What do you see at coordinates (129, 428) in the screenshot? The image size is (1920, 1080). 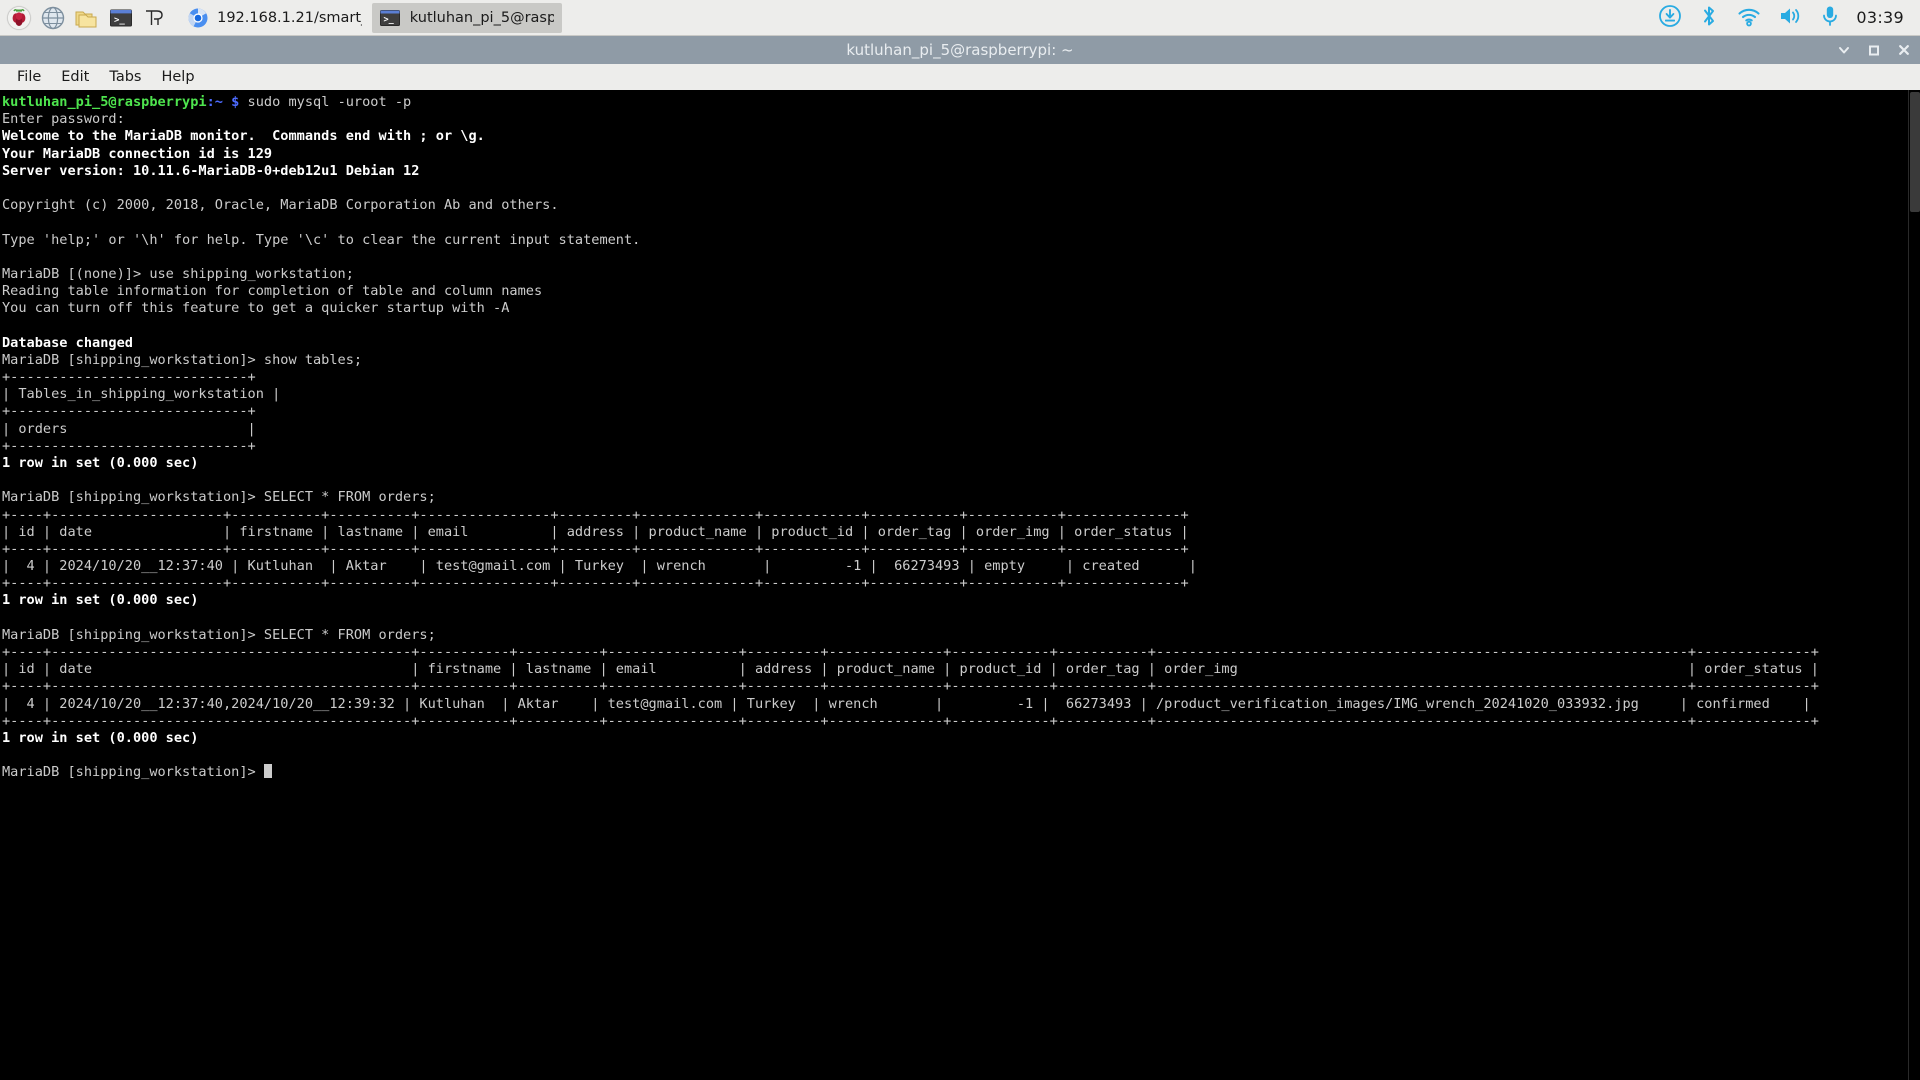 I see `terminal-line: | orders |` at bounding box center [129, 428].